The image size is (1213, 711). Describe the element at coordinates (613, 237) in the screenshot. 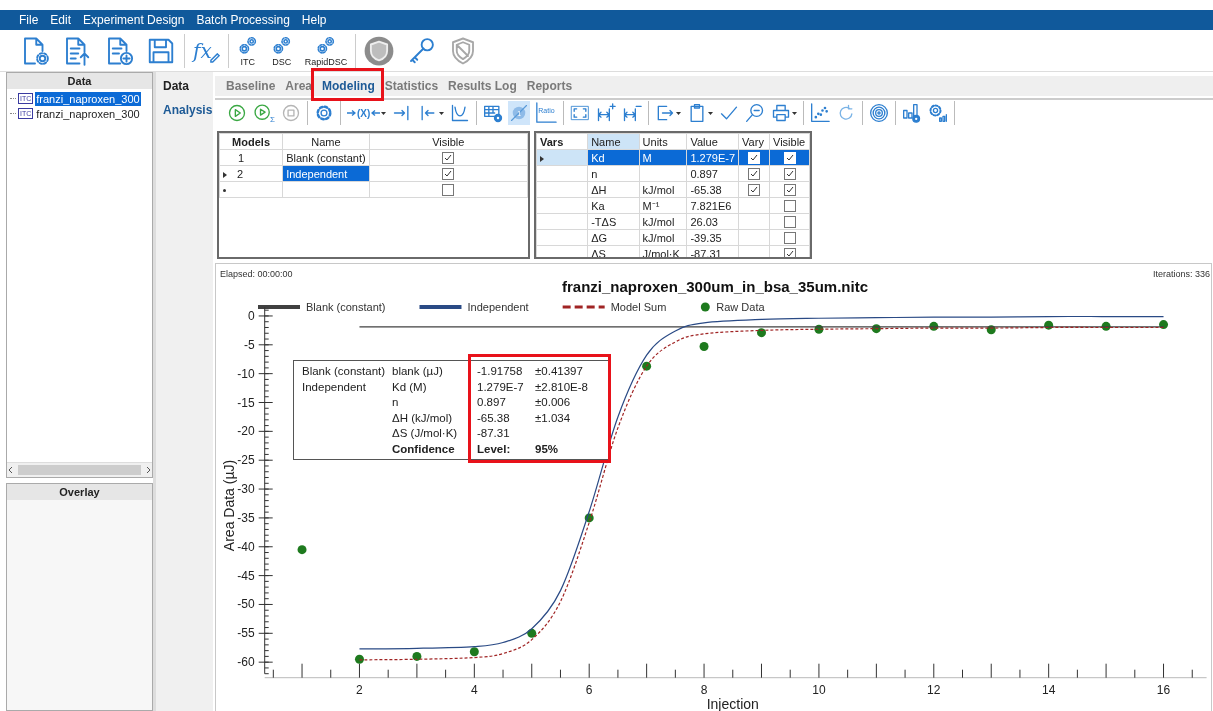

I see `table-cell: ΔG` at that location.